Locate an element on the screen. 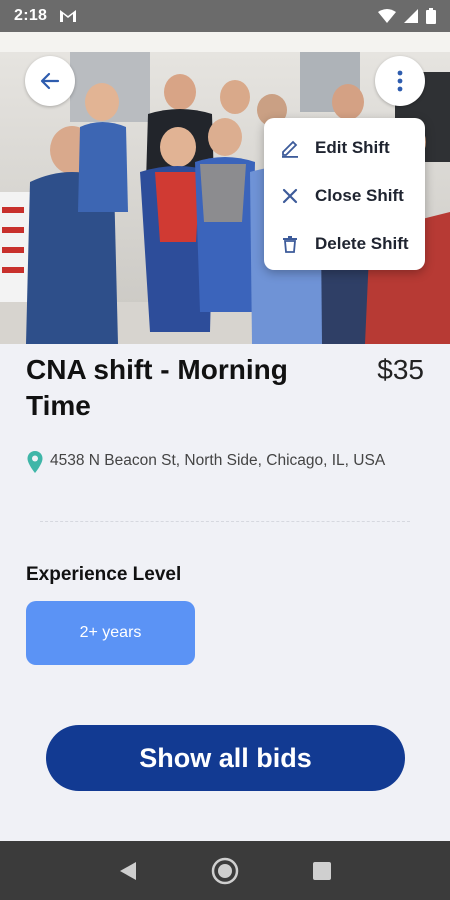 This screenshot has height=900, width=450. battery-icon is located at coordinates (431, 16).